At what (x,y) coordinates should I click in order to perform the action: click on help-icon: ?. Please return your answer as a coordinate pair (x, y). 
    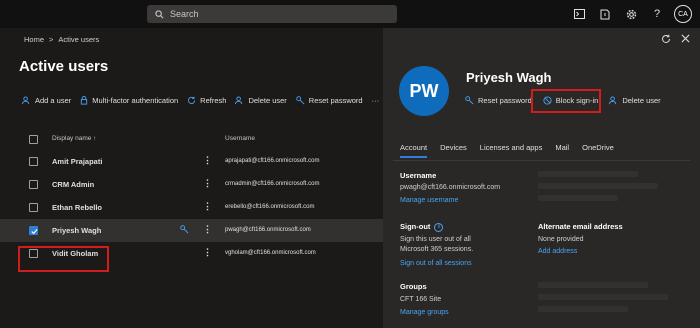
    Looking at the image, I should click on (657, 14).